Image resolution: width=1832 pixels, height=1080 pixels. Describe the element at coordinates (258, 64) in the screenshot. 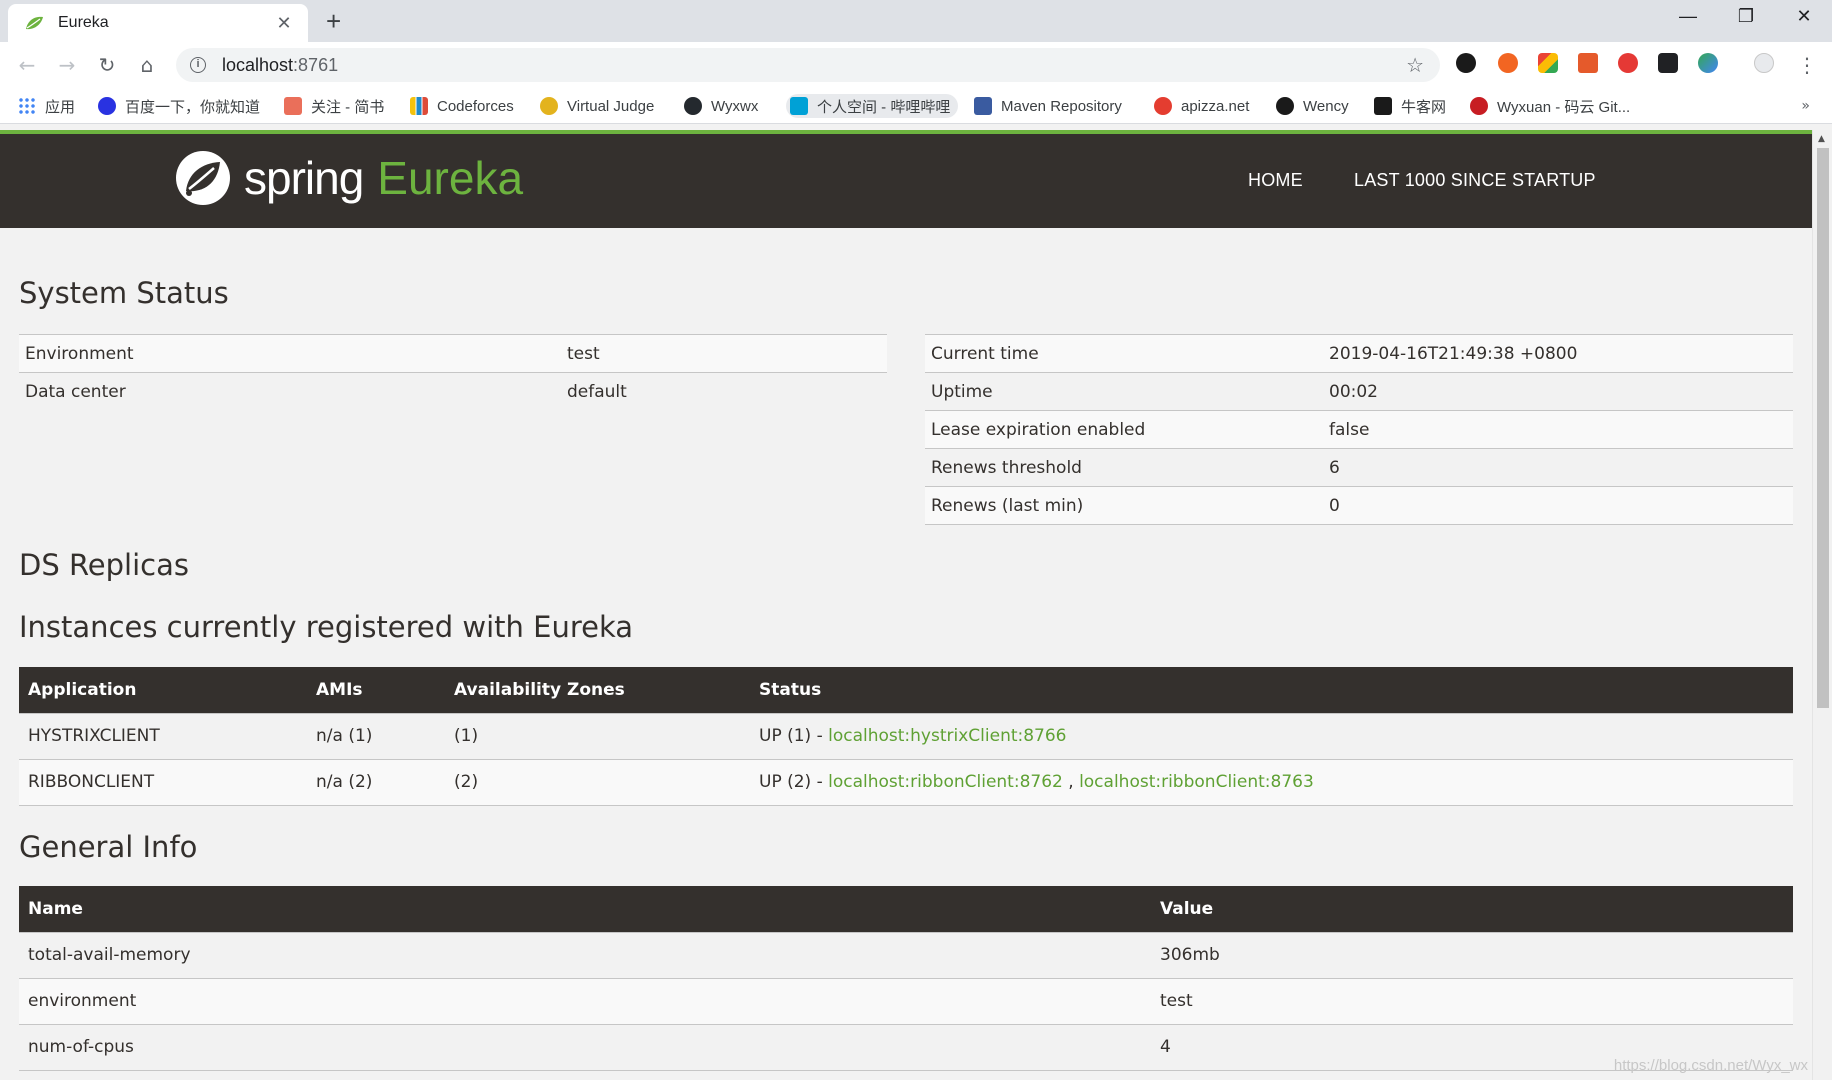

I see `url-host: localhost` at that location.